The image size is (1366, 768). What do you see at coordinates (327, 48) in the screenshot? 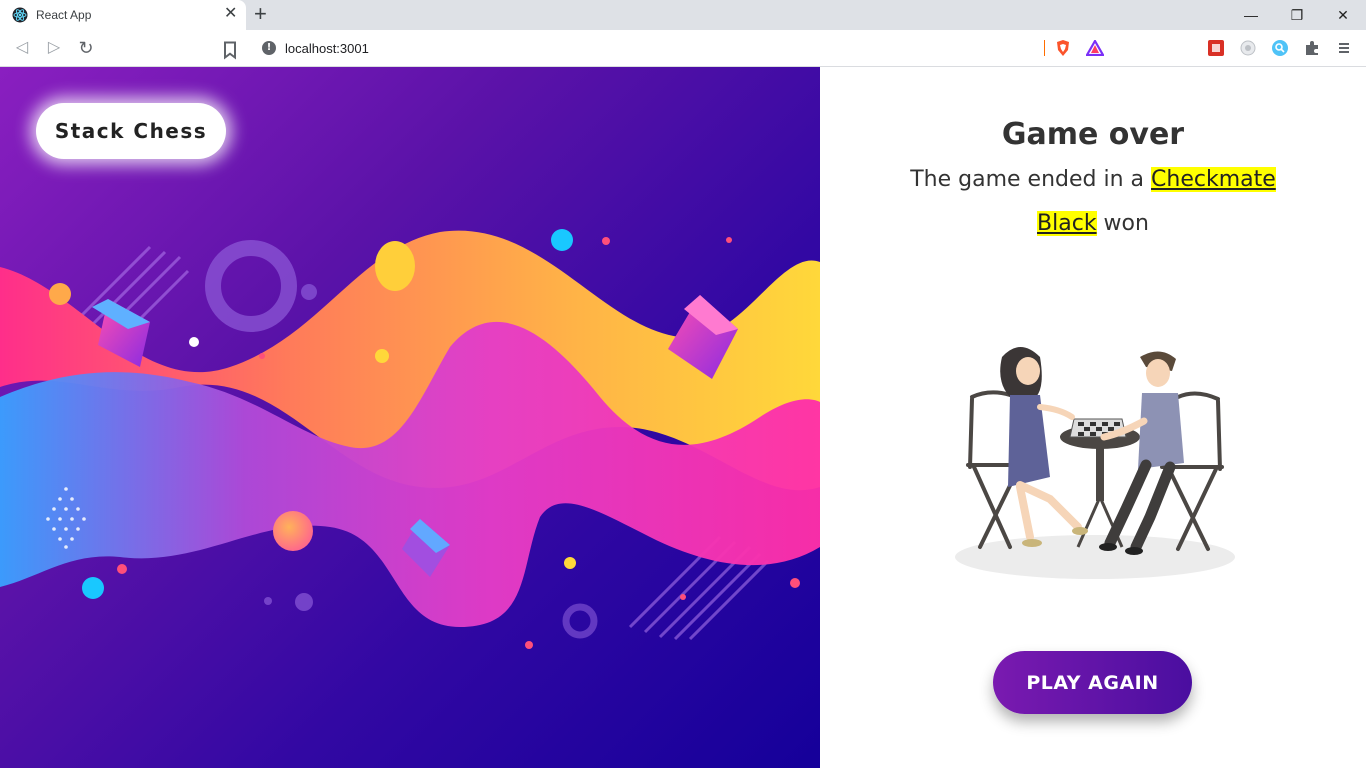
I see `url-text: localhost:3001` at bounding box center [327, 48].